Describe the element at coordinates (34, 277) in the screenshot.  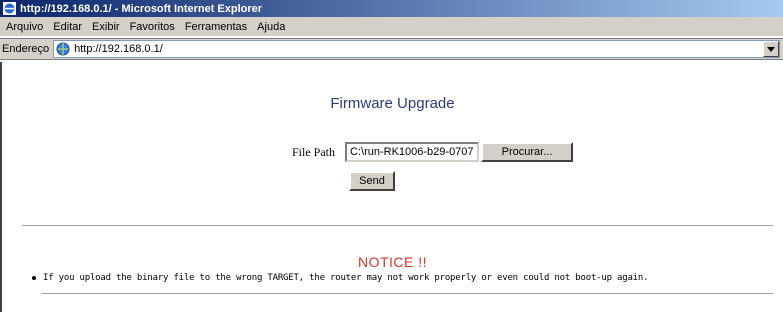
I see `bullet-icon` at that location.